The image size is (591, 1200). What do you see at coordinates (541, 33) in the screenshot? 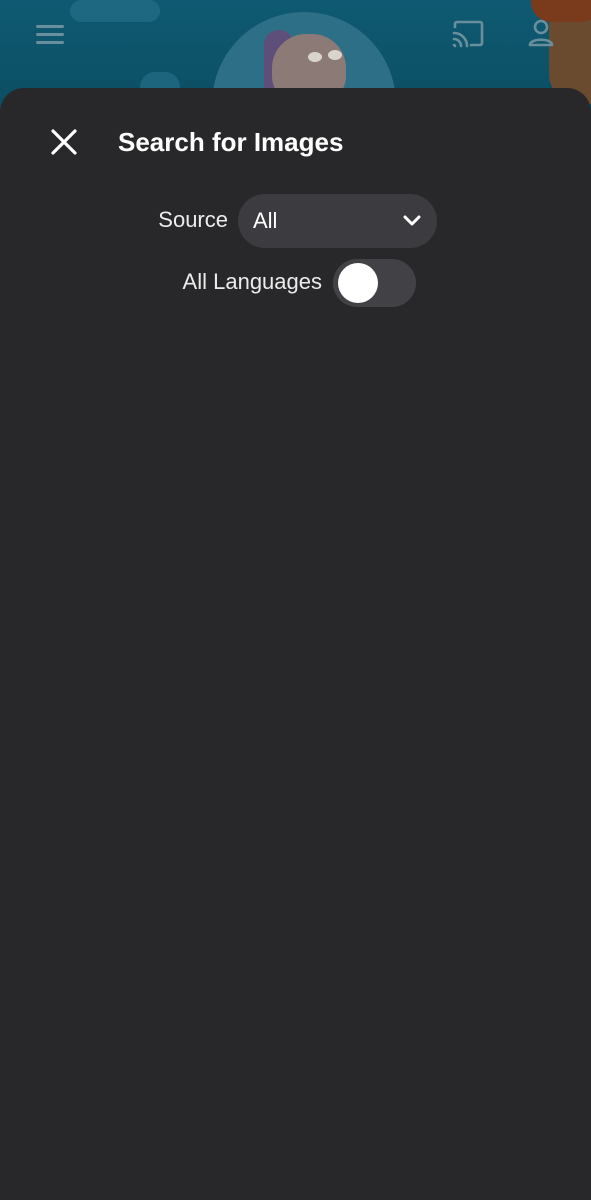
I see `account-icon` at bounding box center [541, 33].